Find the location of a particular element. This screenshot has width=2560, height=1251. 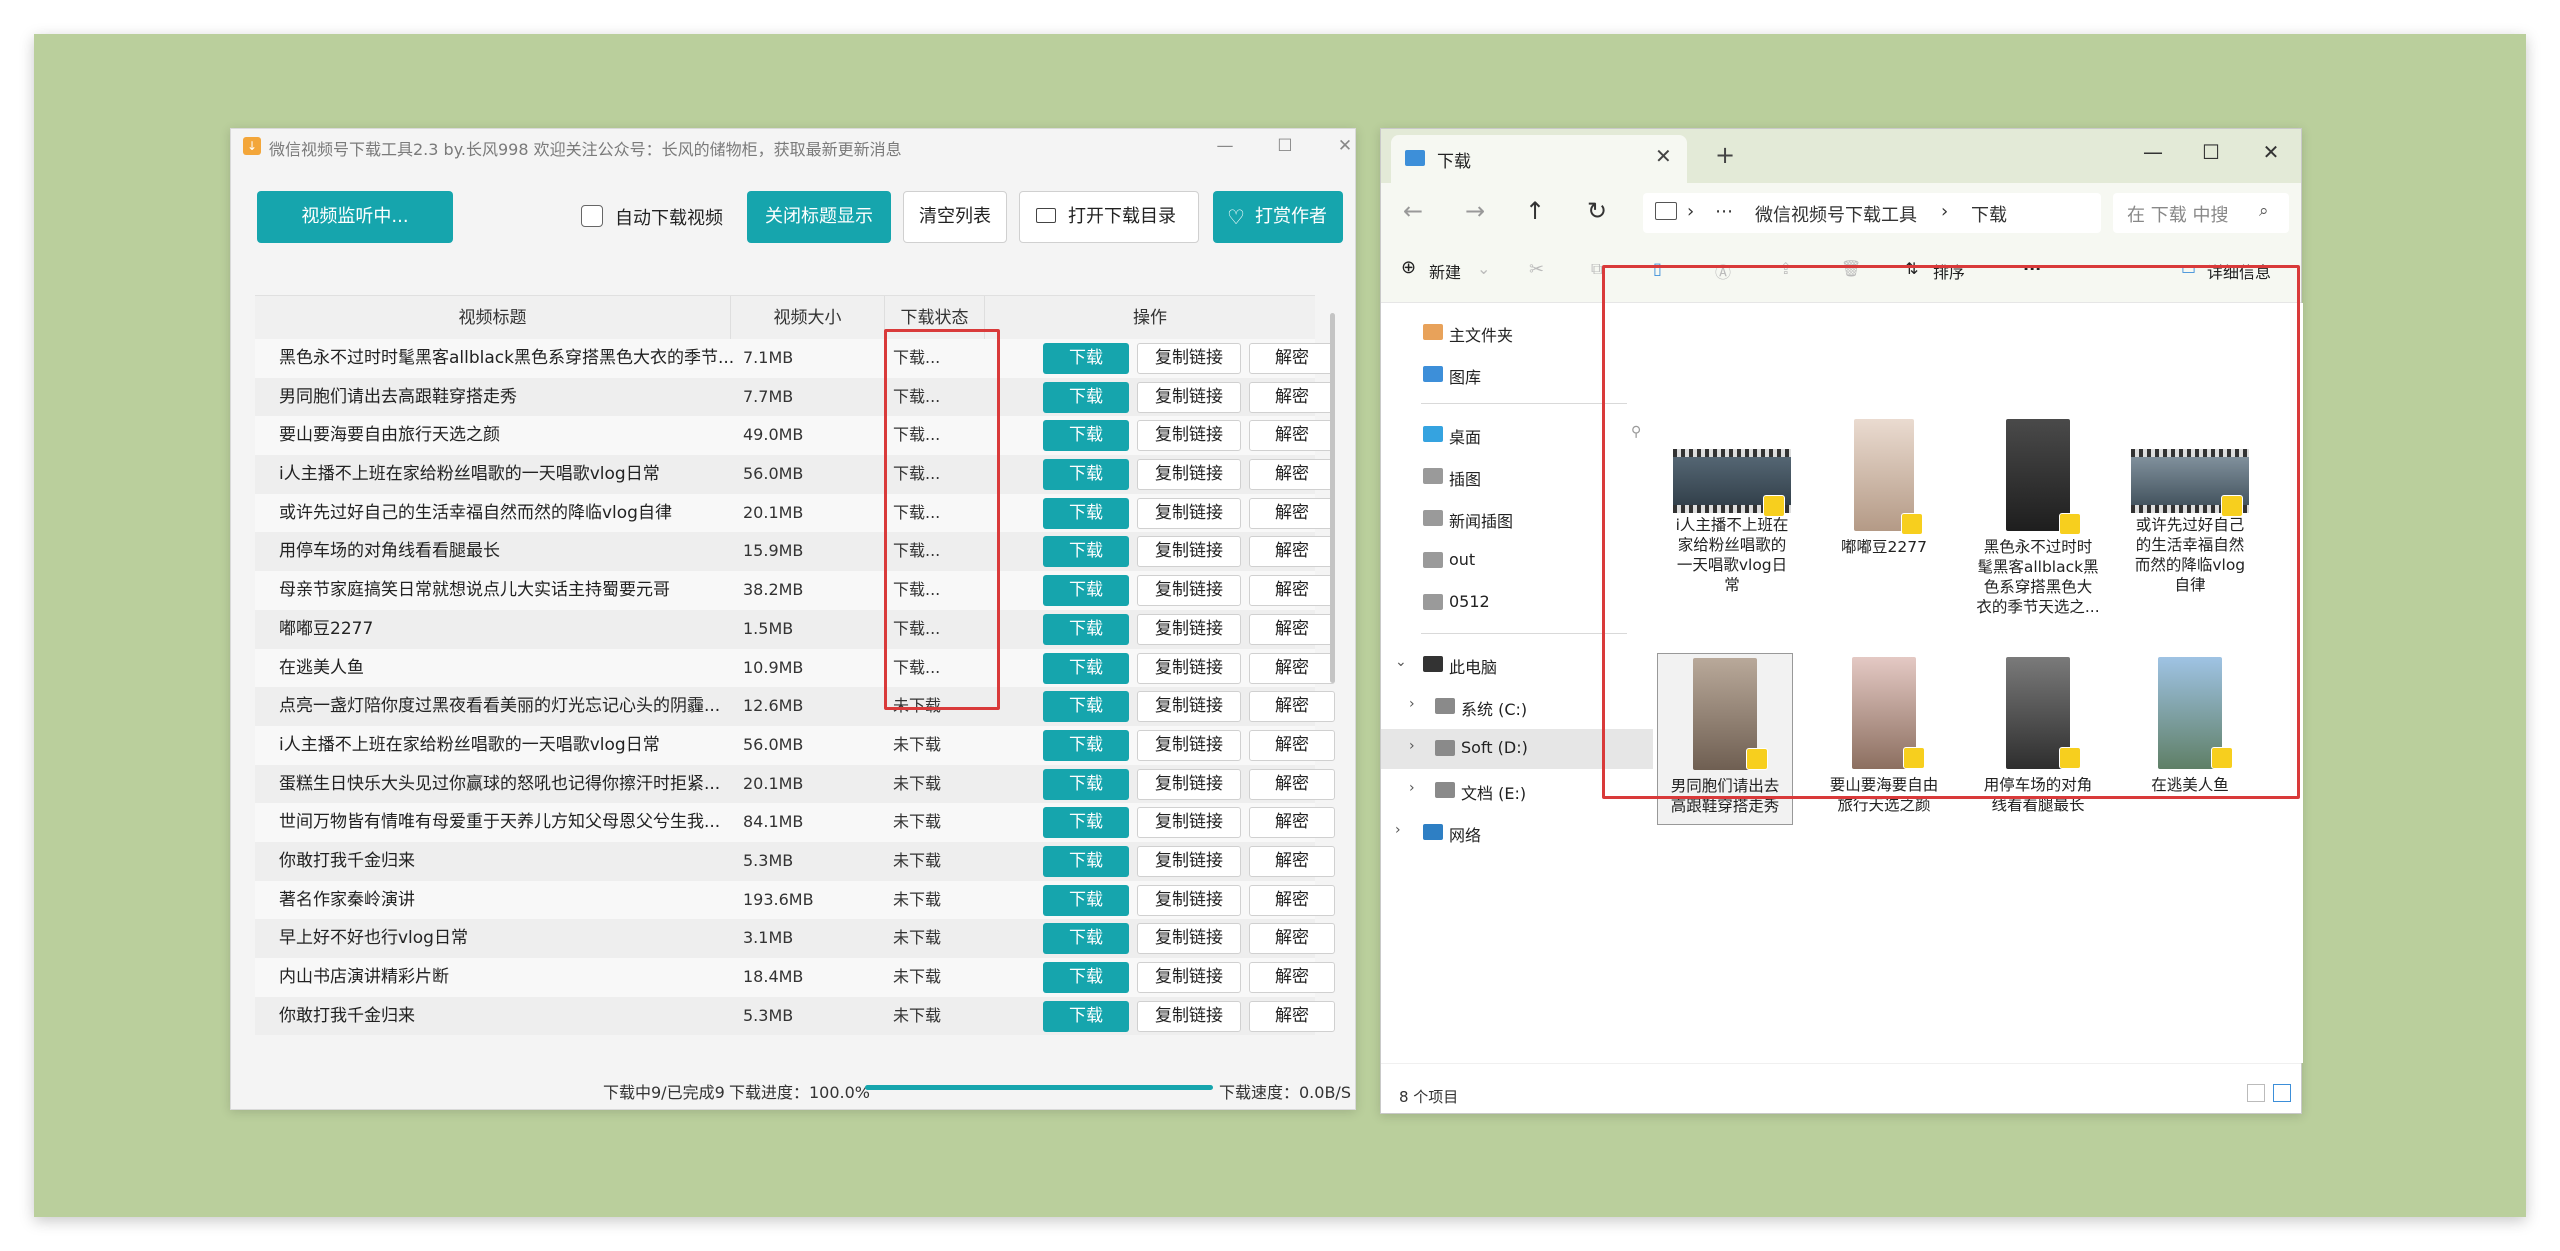

breadcrumb-tool: 微信视频号下载工具 is located at coordinates (1836, 214).